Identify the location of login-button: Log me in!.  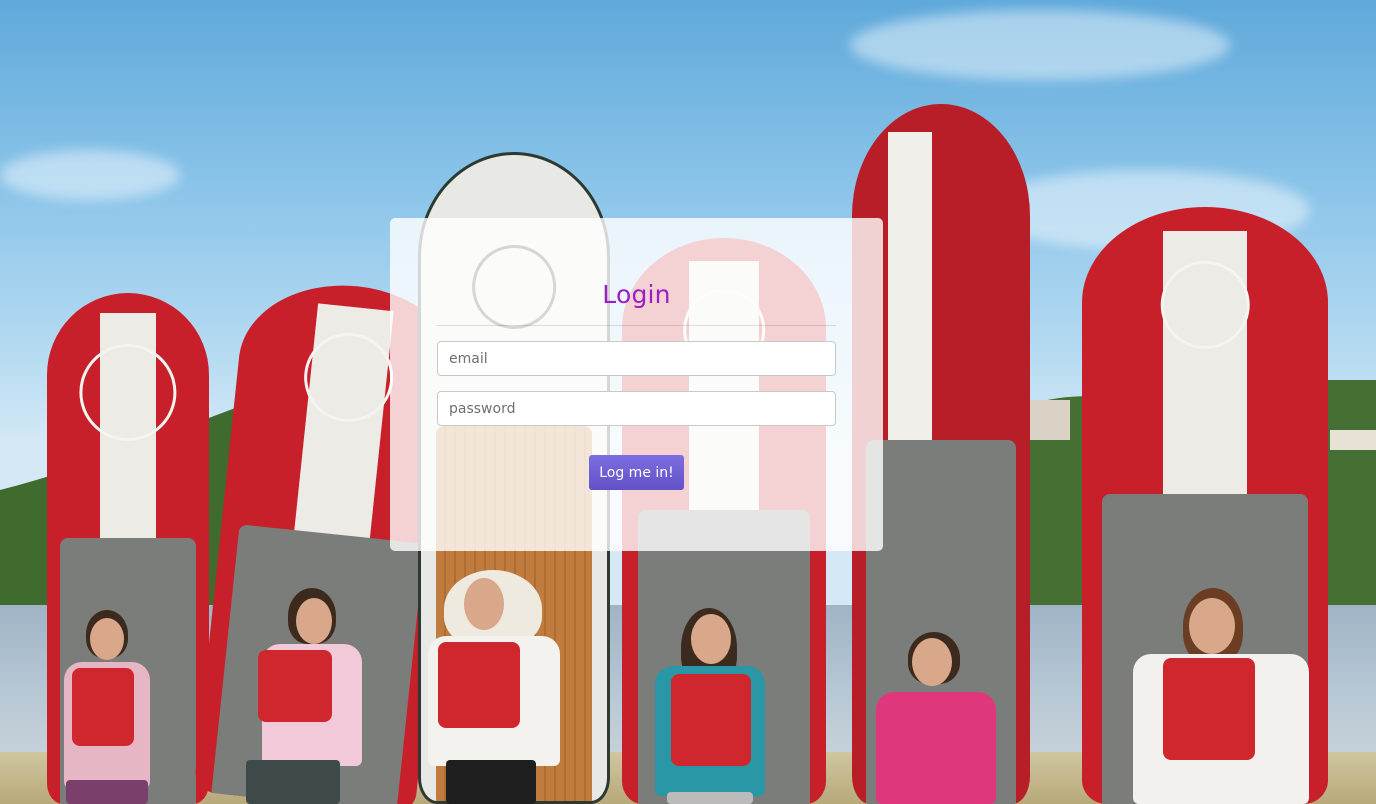
(636, 472).